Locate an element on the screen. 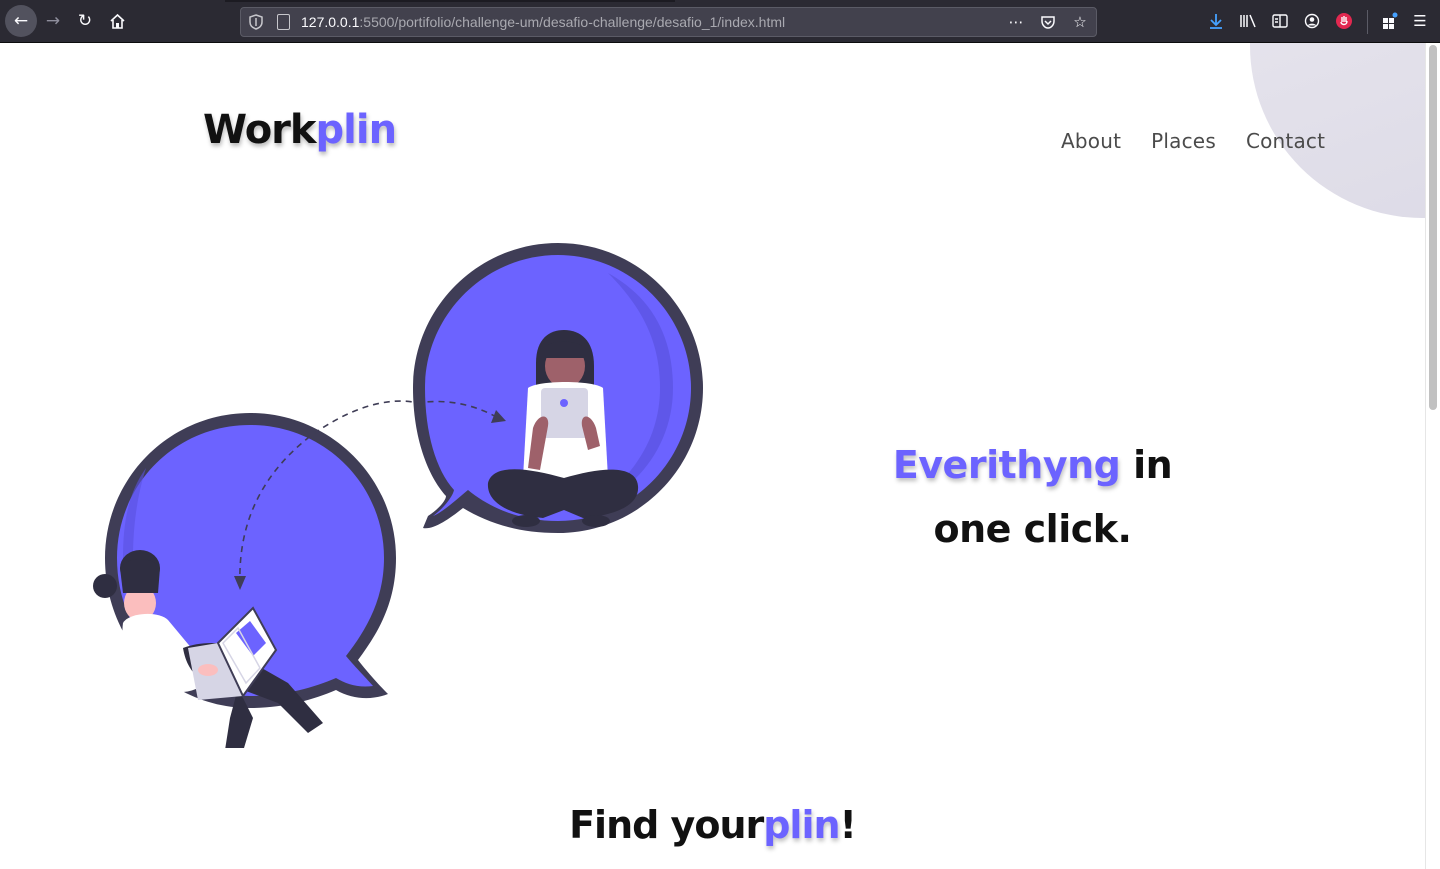 The height and width of the screenshot is (869, 1440). account-icon is located at coordinates (1312, 21).